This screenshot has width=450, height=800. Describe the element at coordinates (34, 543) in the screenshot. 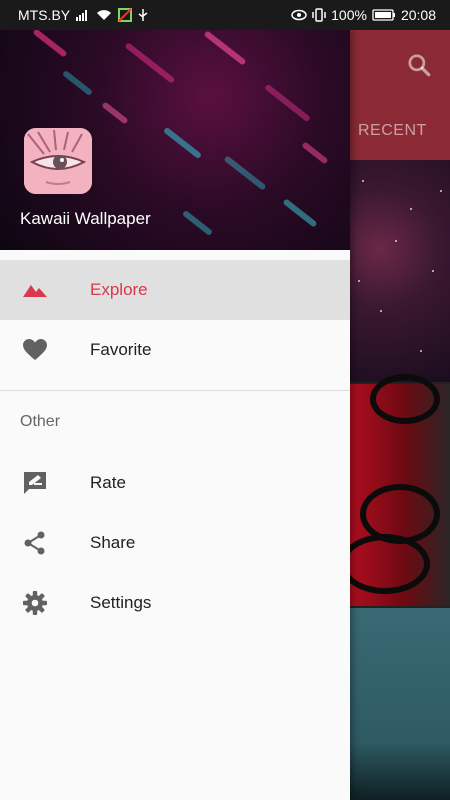

I see `share-icon` at that location.